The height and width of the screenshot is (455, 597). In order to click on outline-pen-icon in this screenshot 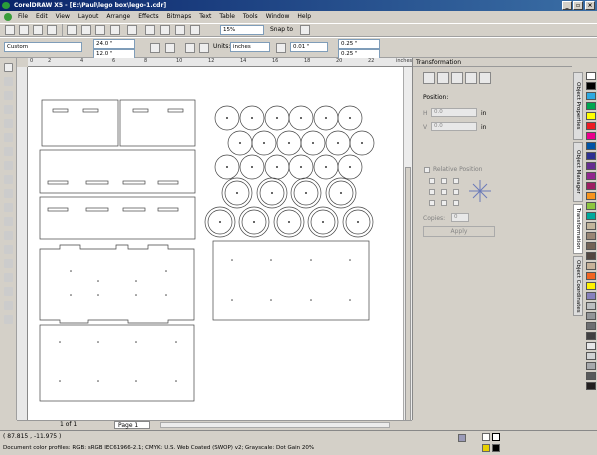, I will do `click(496, 448)`.